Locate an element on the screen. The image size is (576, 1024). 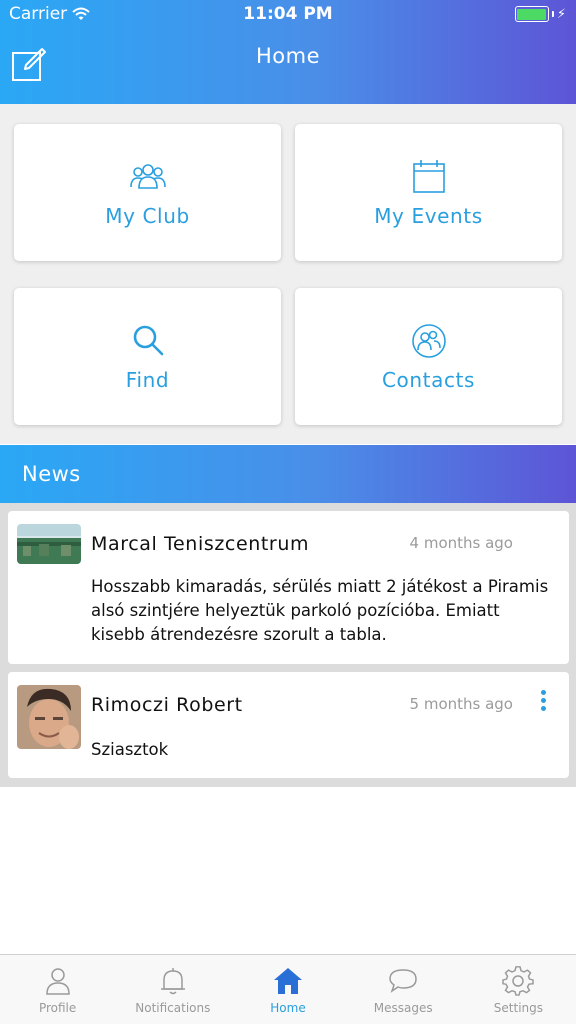
my-events-label: My Events is located at coordinates (428, 215).